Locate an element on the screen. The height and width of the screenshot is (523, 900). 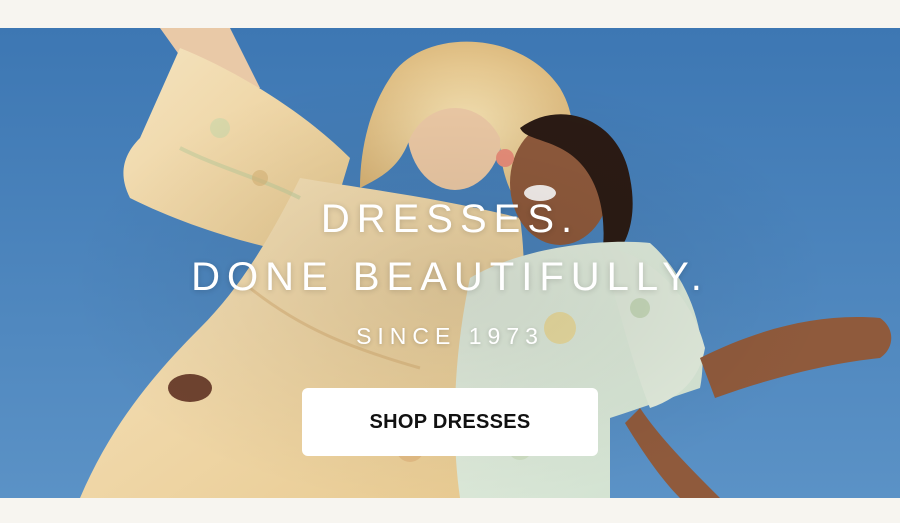
shop-dresses-button: SHOP DRESSES is located at coordinates (450, 422).